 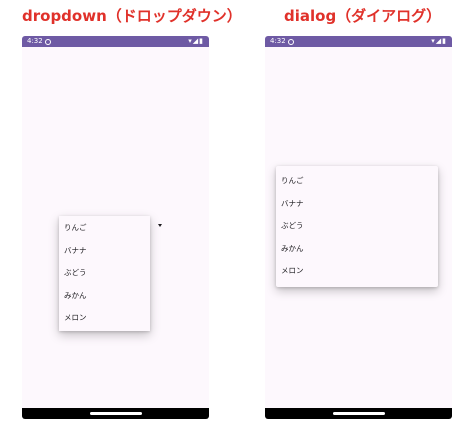 What do you see at coordinates (357, 249) in the screenshot?
I see `dialog-option-orange: みかん` at bounding box center [357, 249].